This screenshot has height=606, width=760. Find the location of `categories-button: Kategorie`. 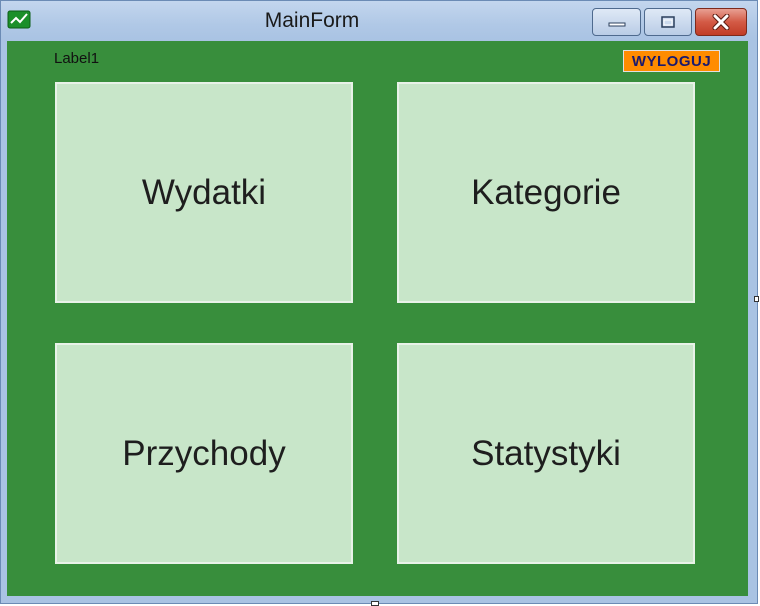

categories-button: Kategorie is located at coordinates (546, 192).